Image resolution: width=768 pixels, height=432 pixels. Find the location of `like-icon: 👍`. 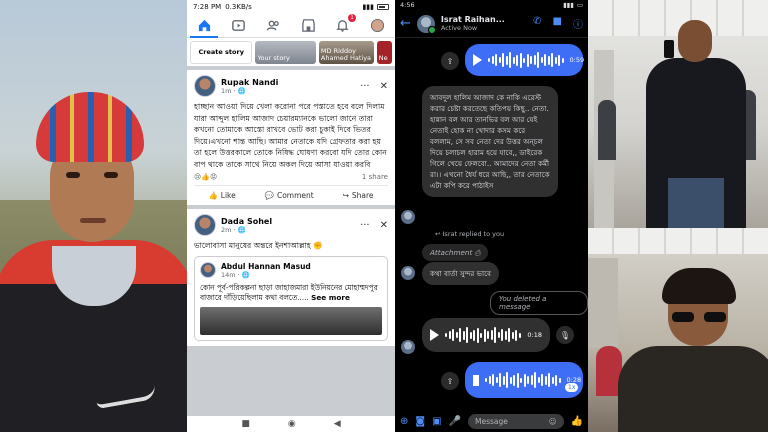

like-icon: 👍 is located at coordinates (213, 195).